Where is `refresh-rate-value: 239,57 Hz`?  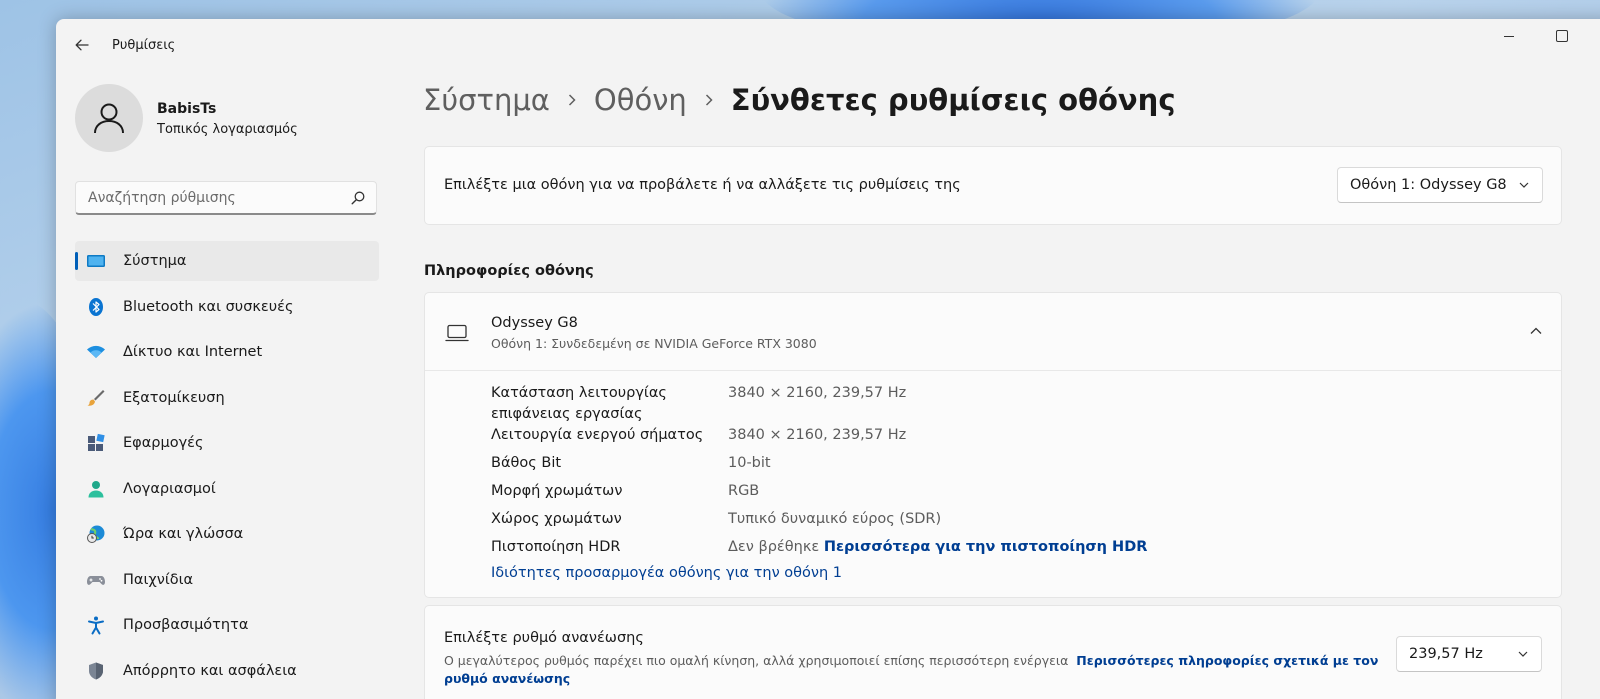
refresh-rate-value: 239,57 Hz is located at coordinates (1446, 654).